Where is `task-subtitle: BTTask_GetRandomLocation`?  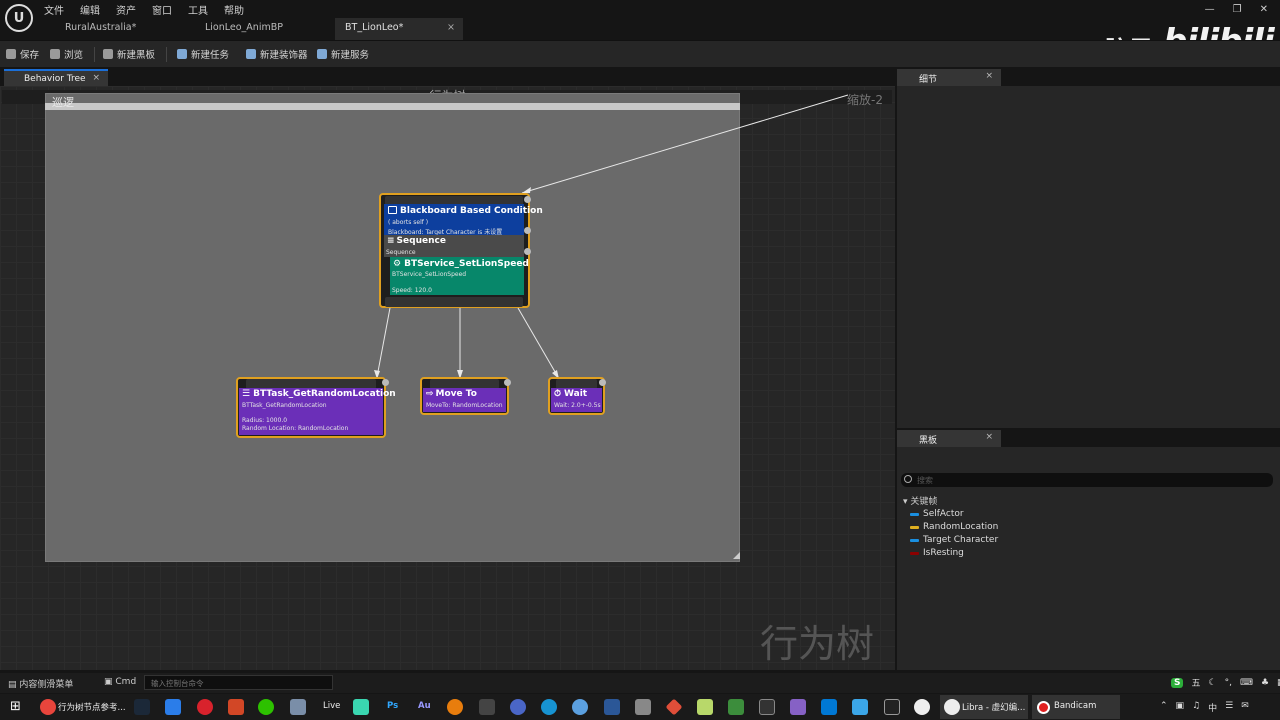
task-subtitle: BTTask_GetRandomLocation is located at coordinates (284, 405).